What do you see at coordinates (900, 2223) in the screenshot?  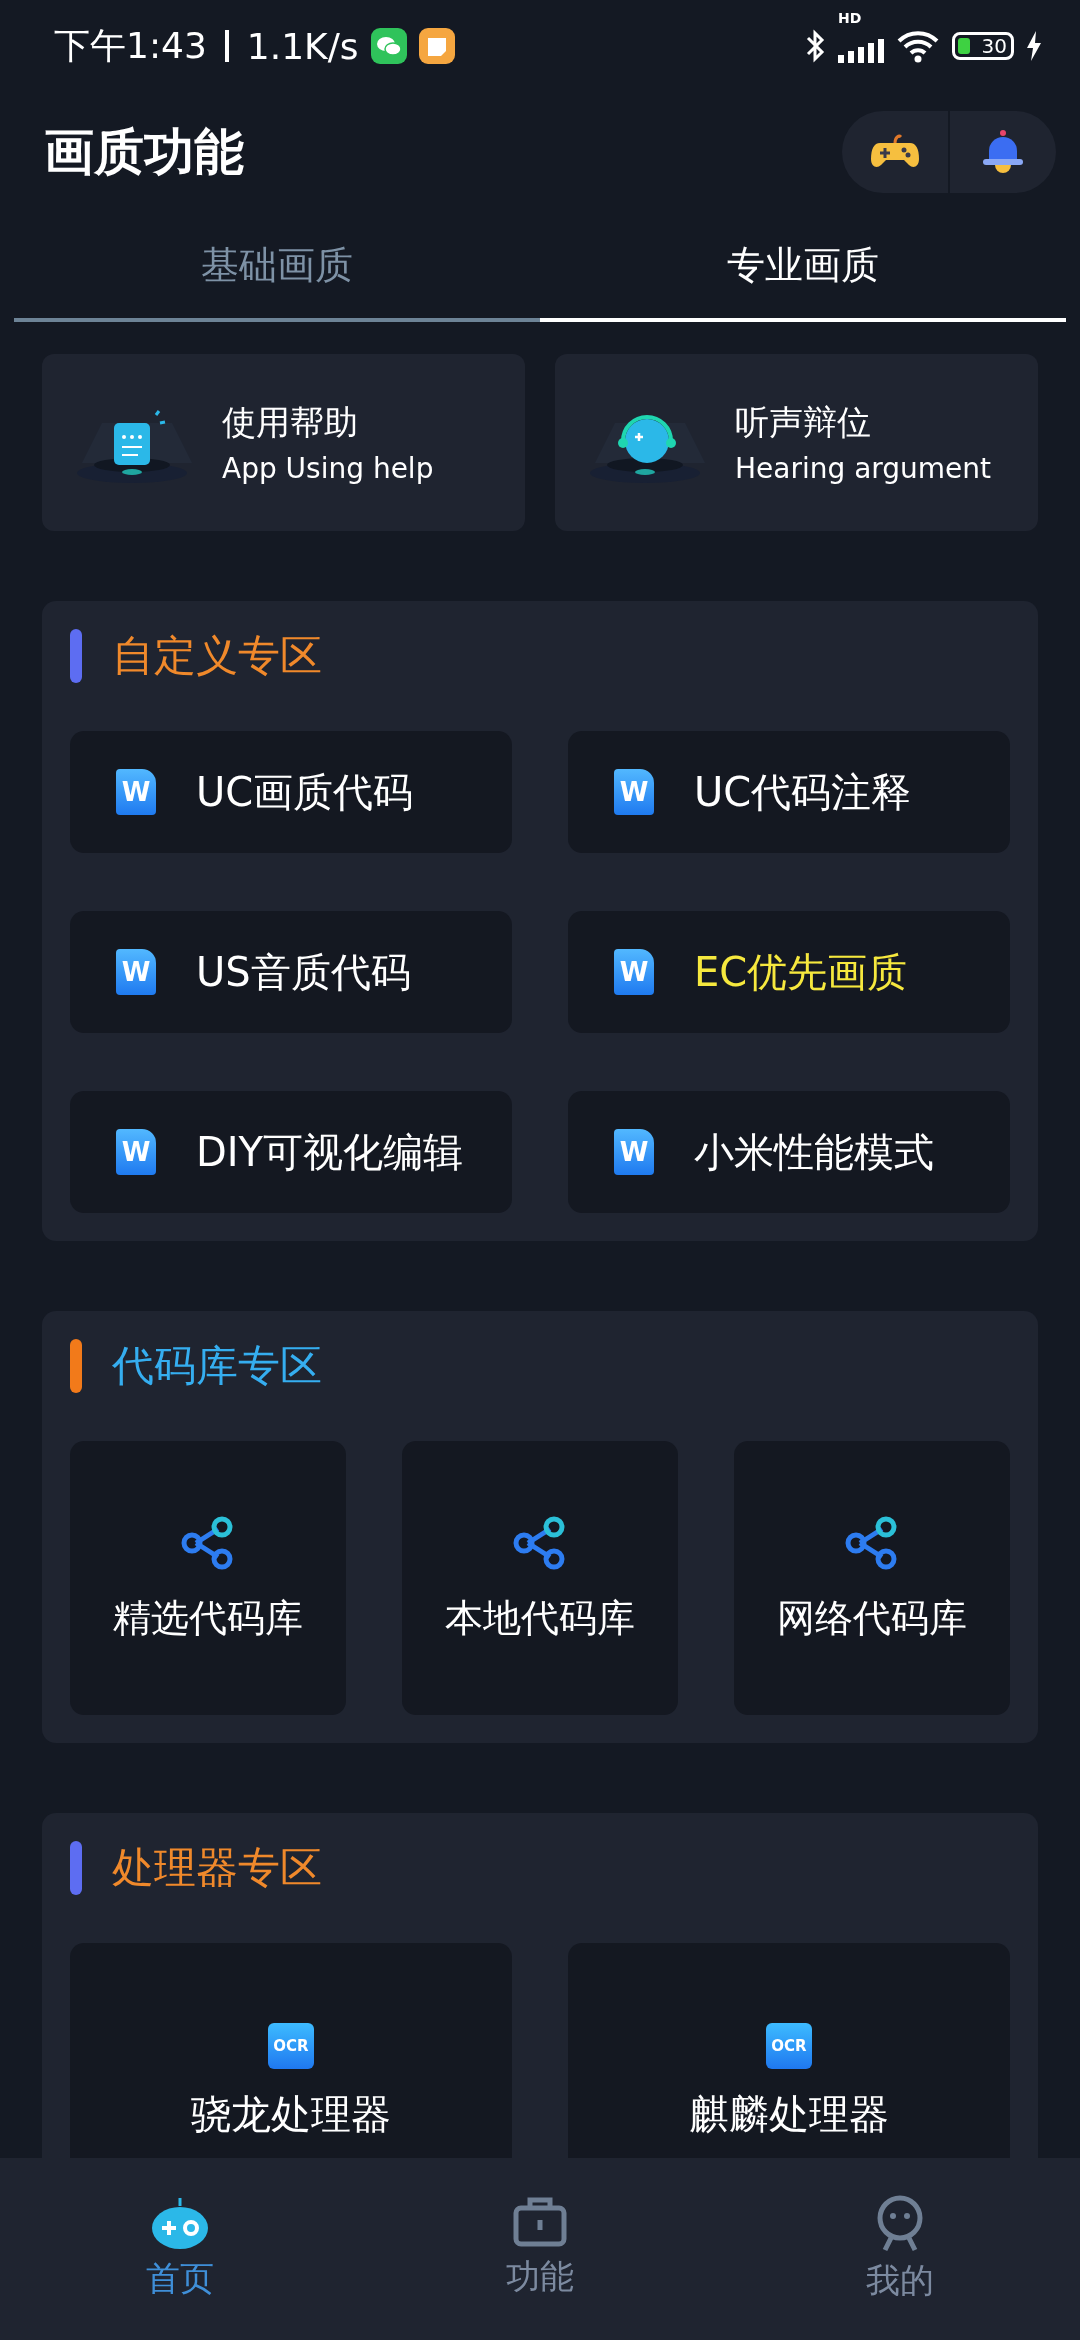 I see `person-icon` at bounding box center [900, 2223].